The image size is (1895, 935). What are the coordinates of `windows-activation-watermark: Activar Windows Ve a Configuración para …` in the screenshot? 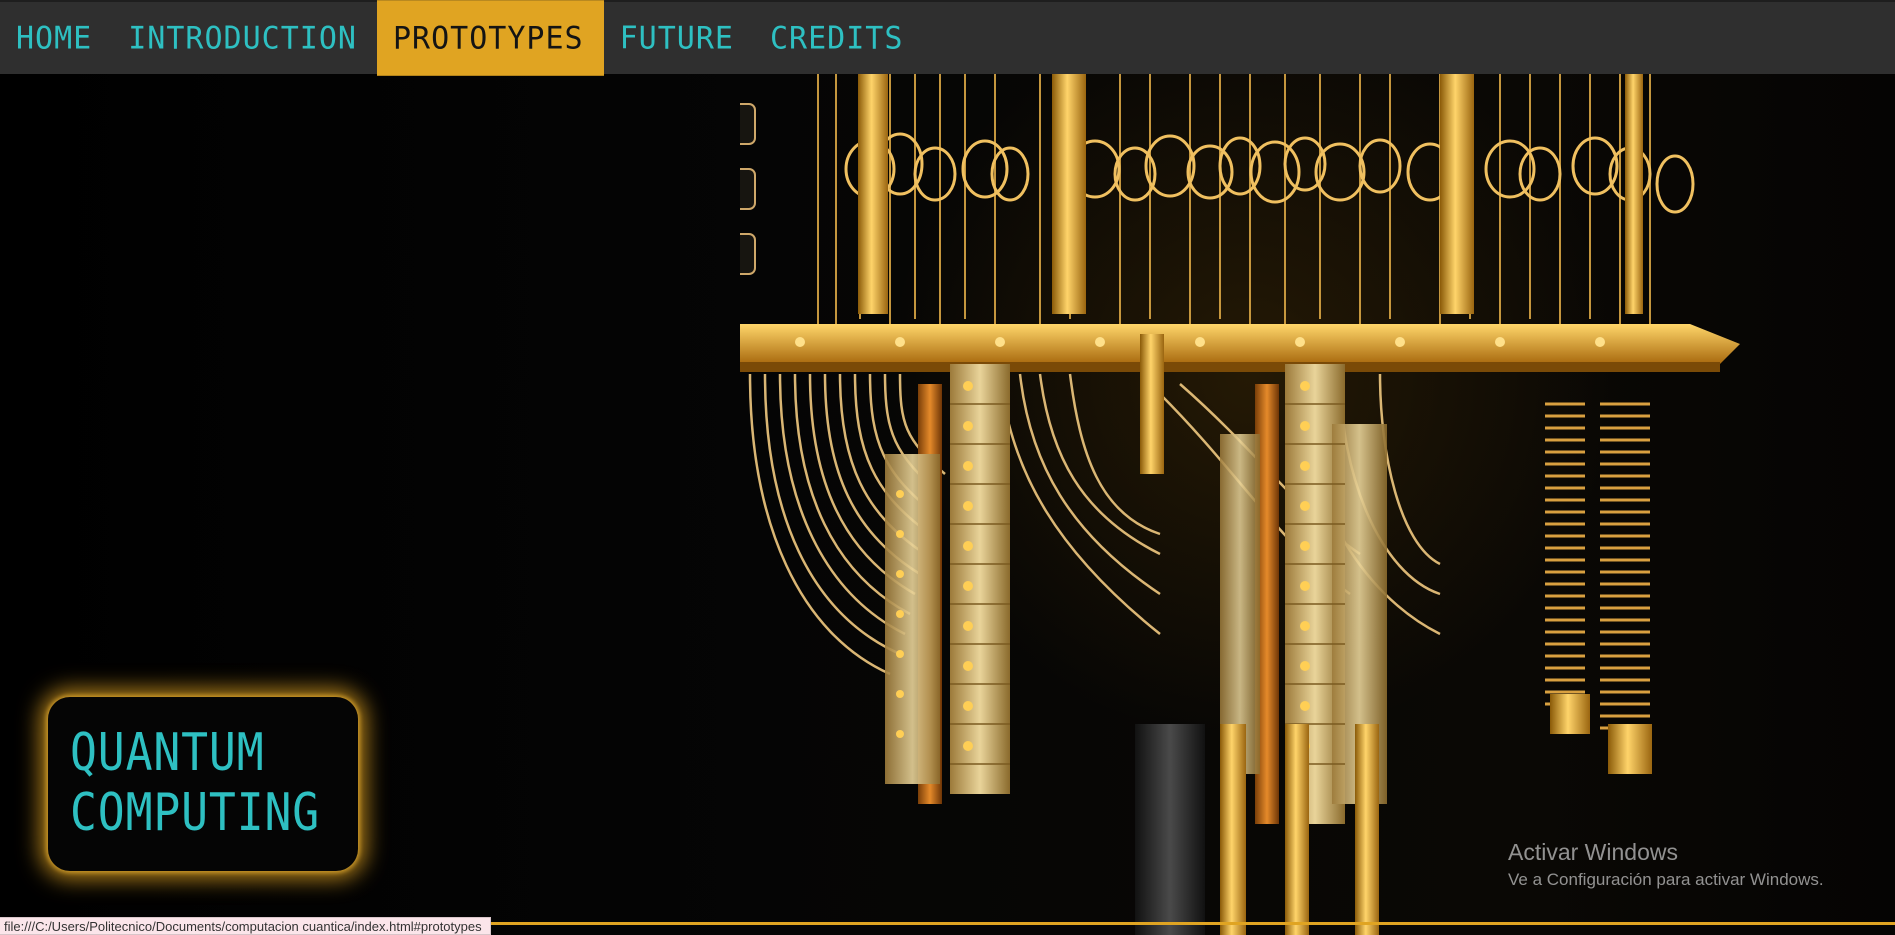 It's located at (1666, 865).